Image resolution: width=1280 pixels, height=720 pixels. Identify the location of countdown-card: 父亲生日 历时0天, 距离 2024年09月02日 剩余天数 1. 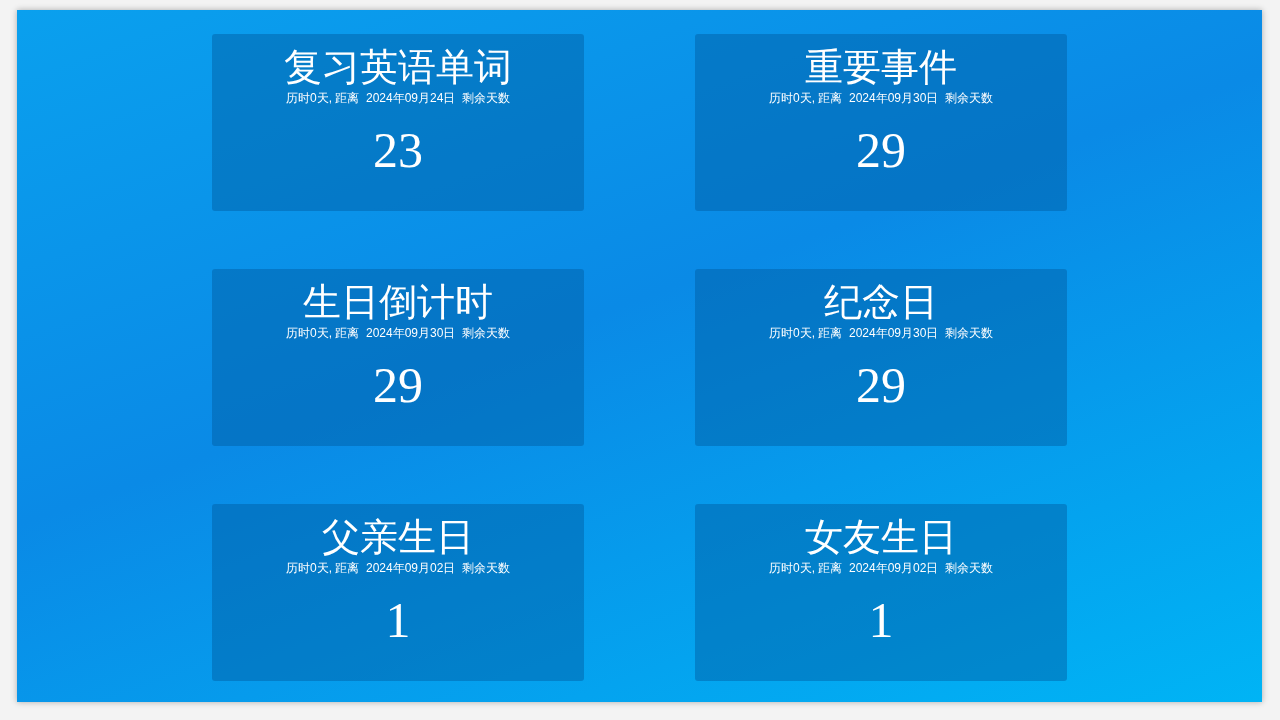
(398, 592).